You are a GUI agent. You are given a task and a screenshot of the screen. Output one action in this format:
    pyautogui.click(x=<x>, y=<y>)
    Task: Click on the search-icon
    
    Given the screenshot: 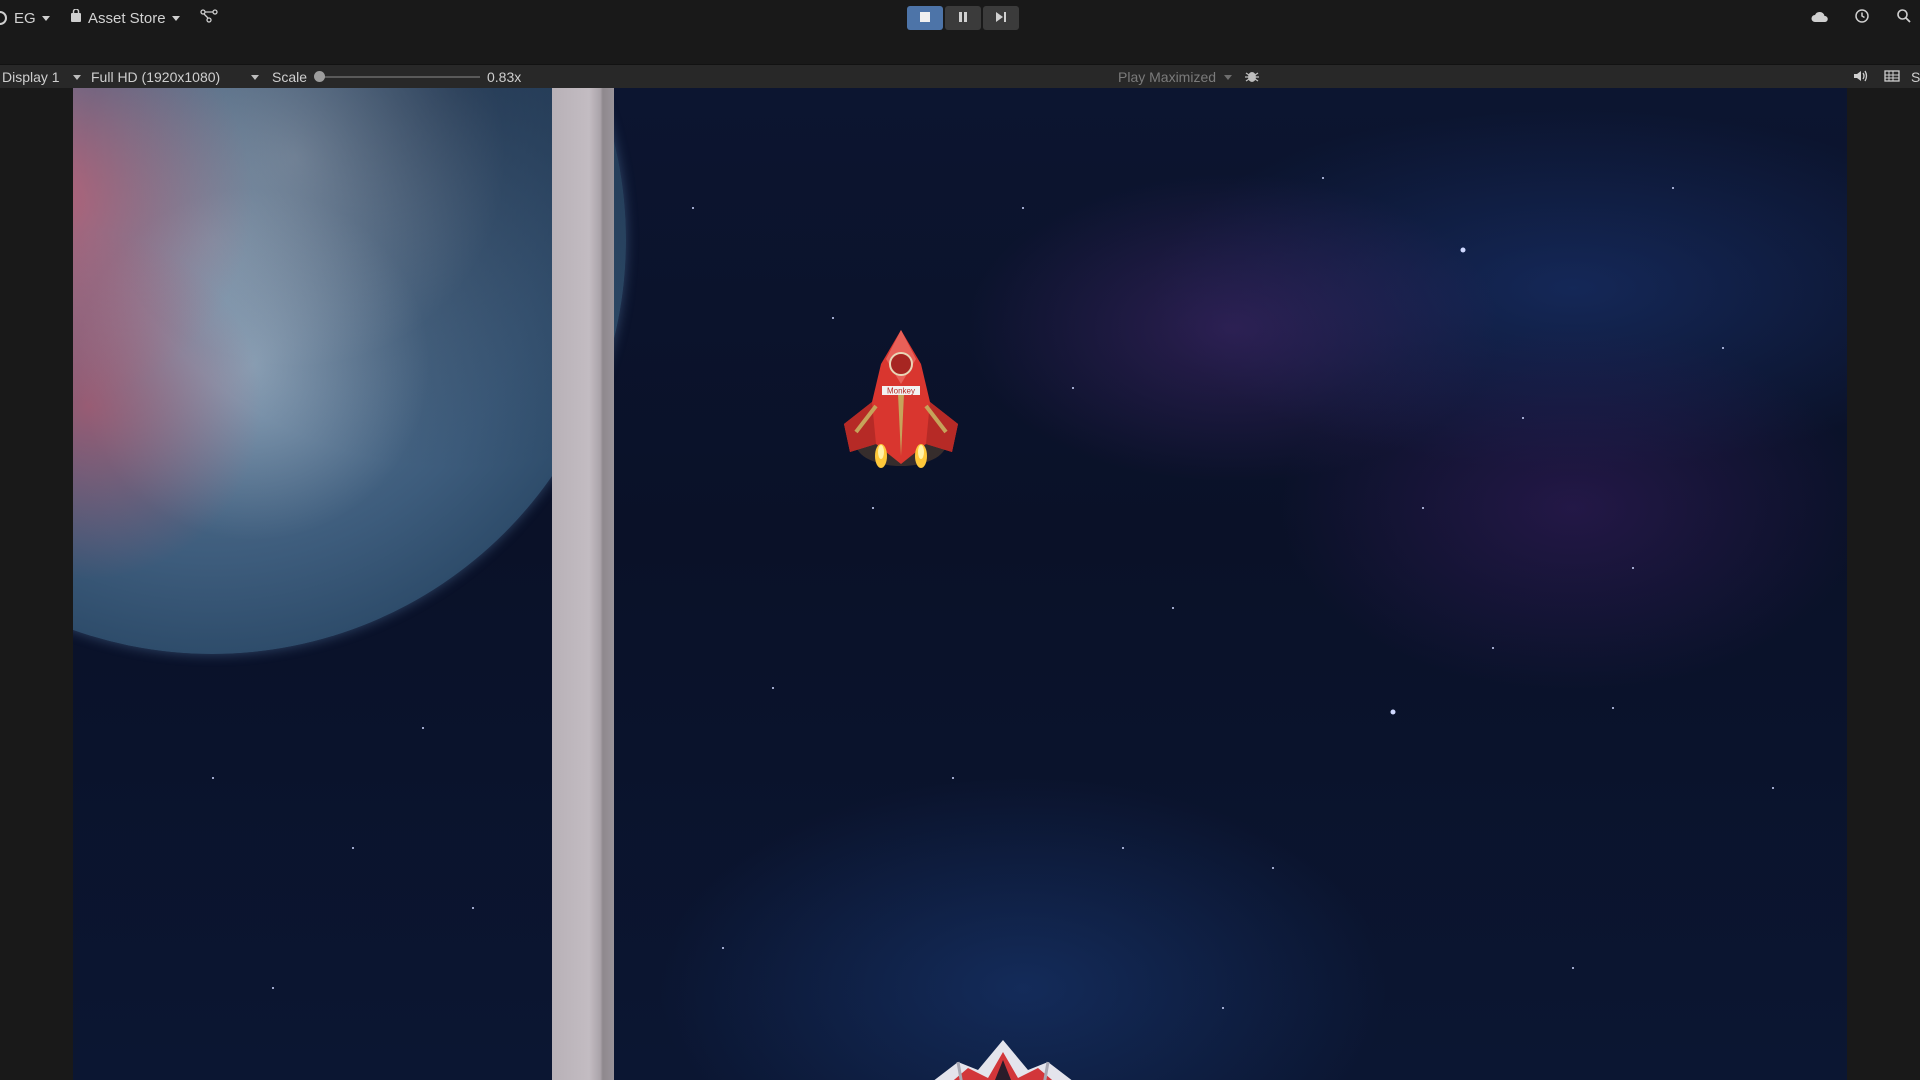 What is the action you would take?
    pyautogui.click(x=1904, y=18)
    